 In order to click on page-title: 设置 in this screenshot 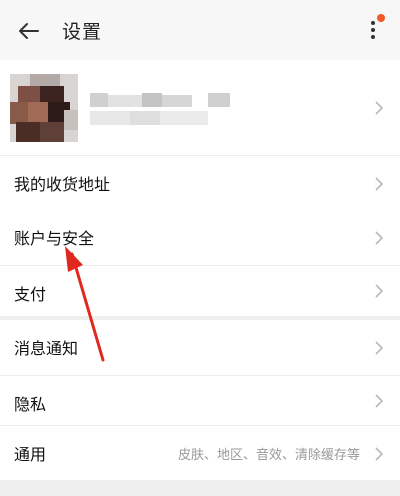, I will do `click(82, 32)`.